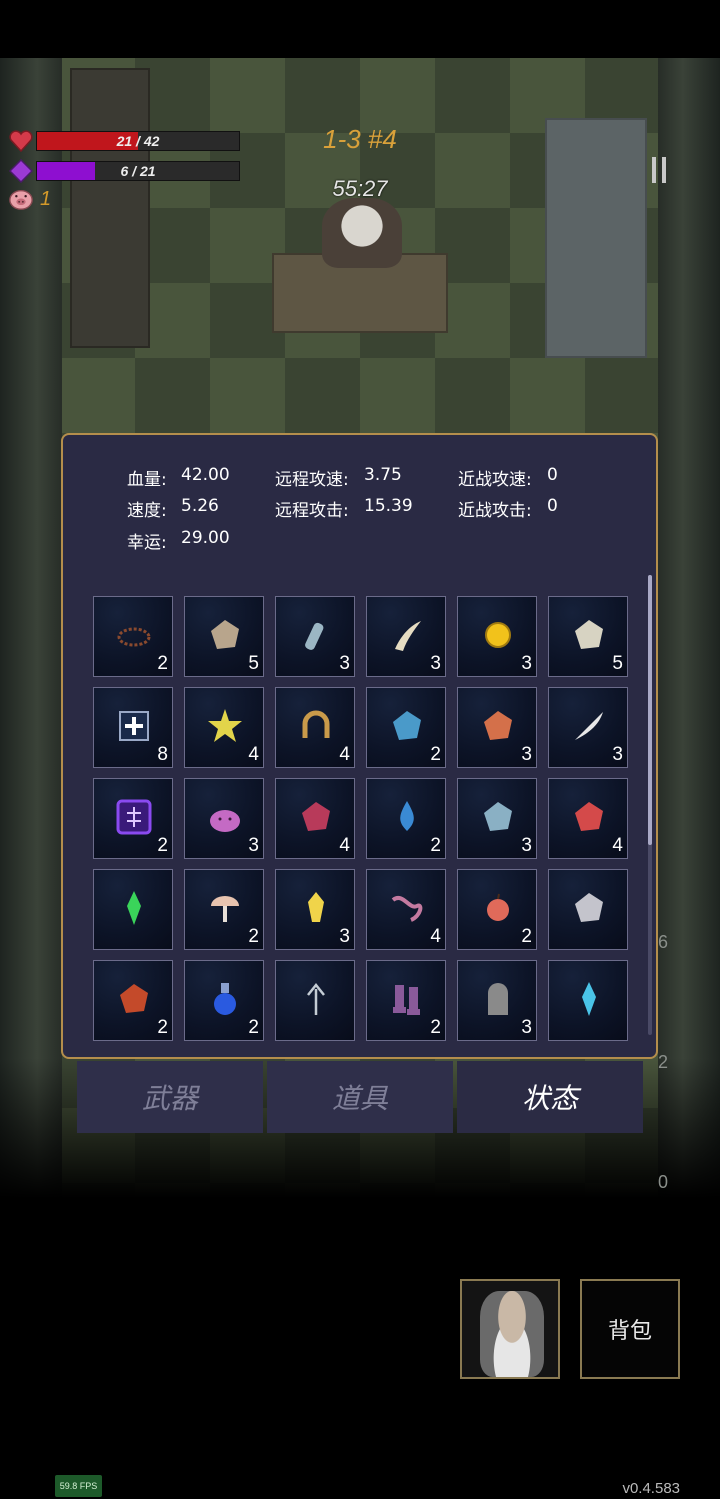 The width and height of the screenshot is (720, 1499). I want to click on red-book-icon, so click(316, 817).